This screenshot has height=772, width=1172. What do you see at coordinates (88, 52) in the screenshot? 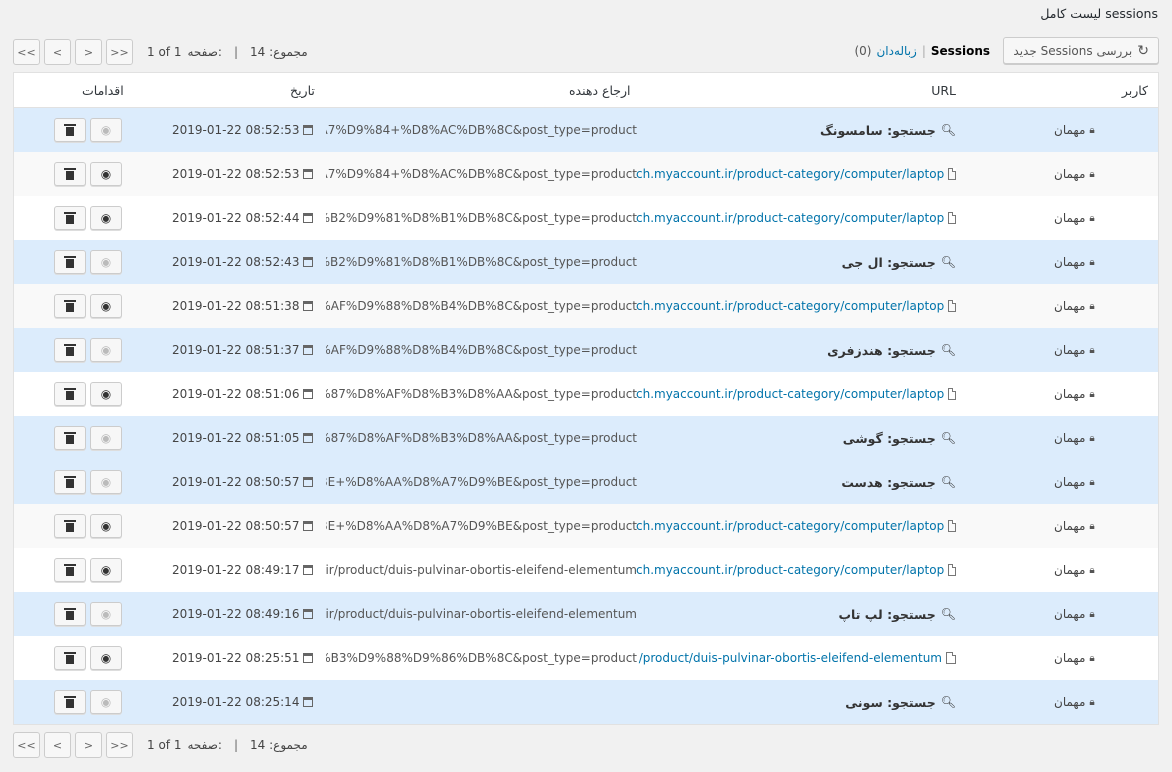
I see `next-page-button: >` at bounding box center [88, 52].